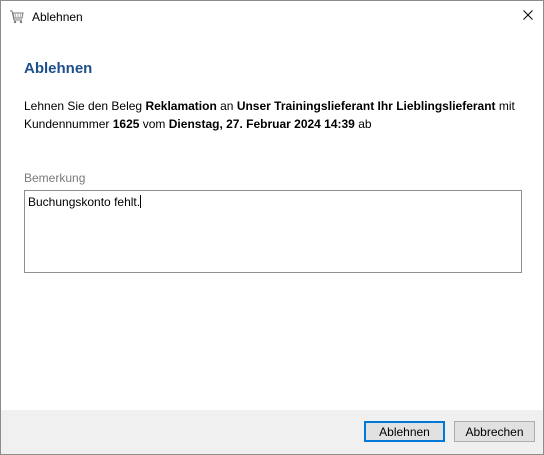 This screenshot has height=455, width=544. Describe the element at coordinates (226, 106) in the screenshot. I see `desc-text-2: an` at that location.